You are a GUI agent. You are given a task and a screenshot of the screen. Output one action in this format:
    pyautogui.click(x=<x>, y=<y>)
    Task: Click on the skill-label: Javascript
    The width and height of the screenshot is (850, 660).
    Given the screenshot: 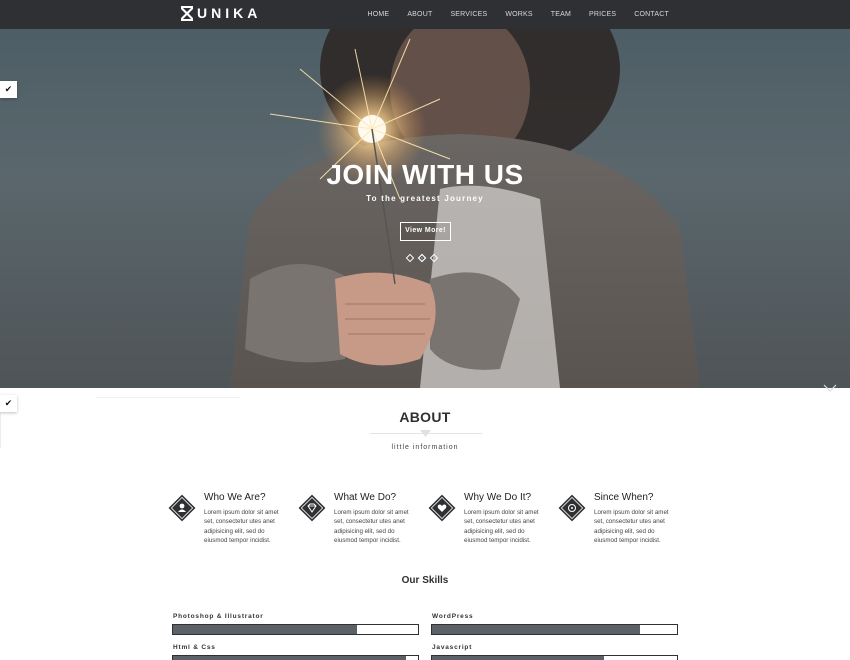 What is the action you would take?
    pyautogui.click(x=452, y=647)
    